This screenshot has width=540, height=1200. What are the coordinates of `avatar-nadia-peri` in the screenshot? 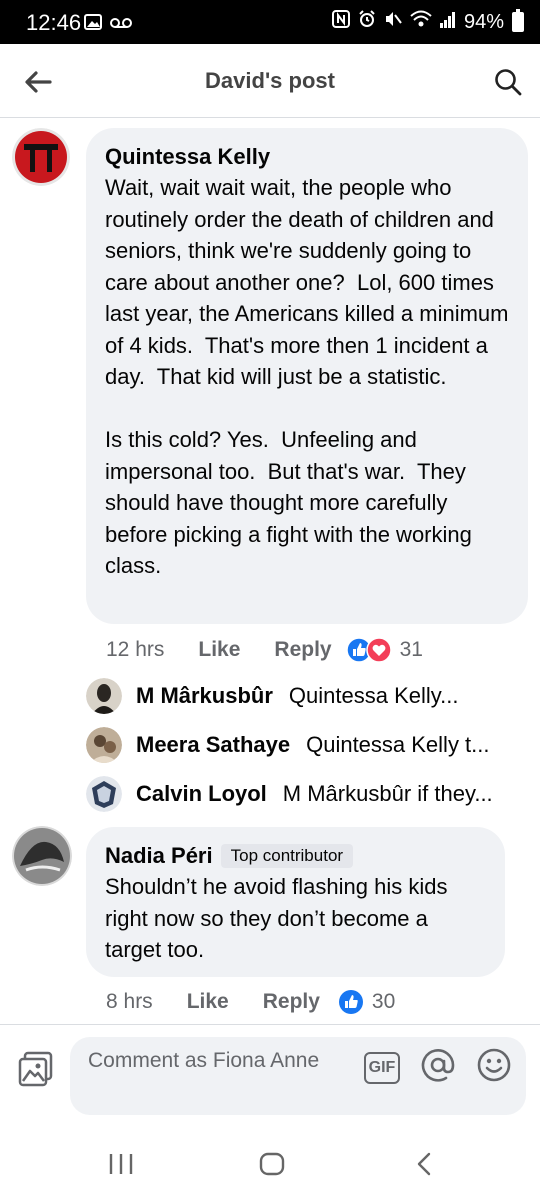 It's located at (42, 856).